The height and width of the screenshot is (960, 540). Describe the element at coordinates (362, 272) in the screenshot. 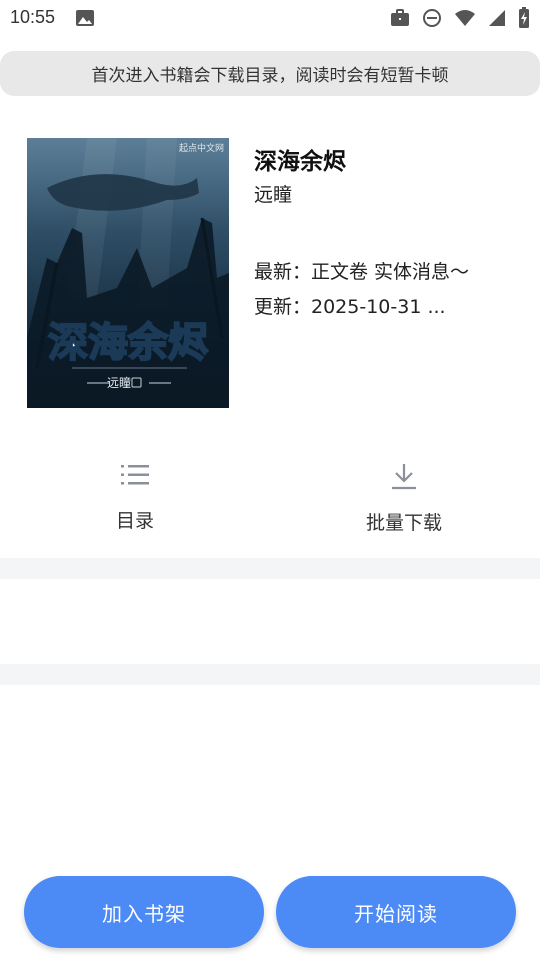

I see `book-latest-chapter: 最新：正文卷 实体消息～` at that location.